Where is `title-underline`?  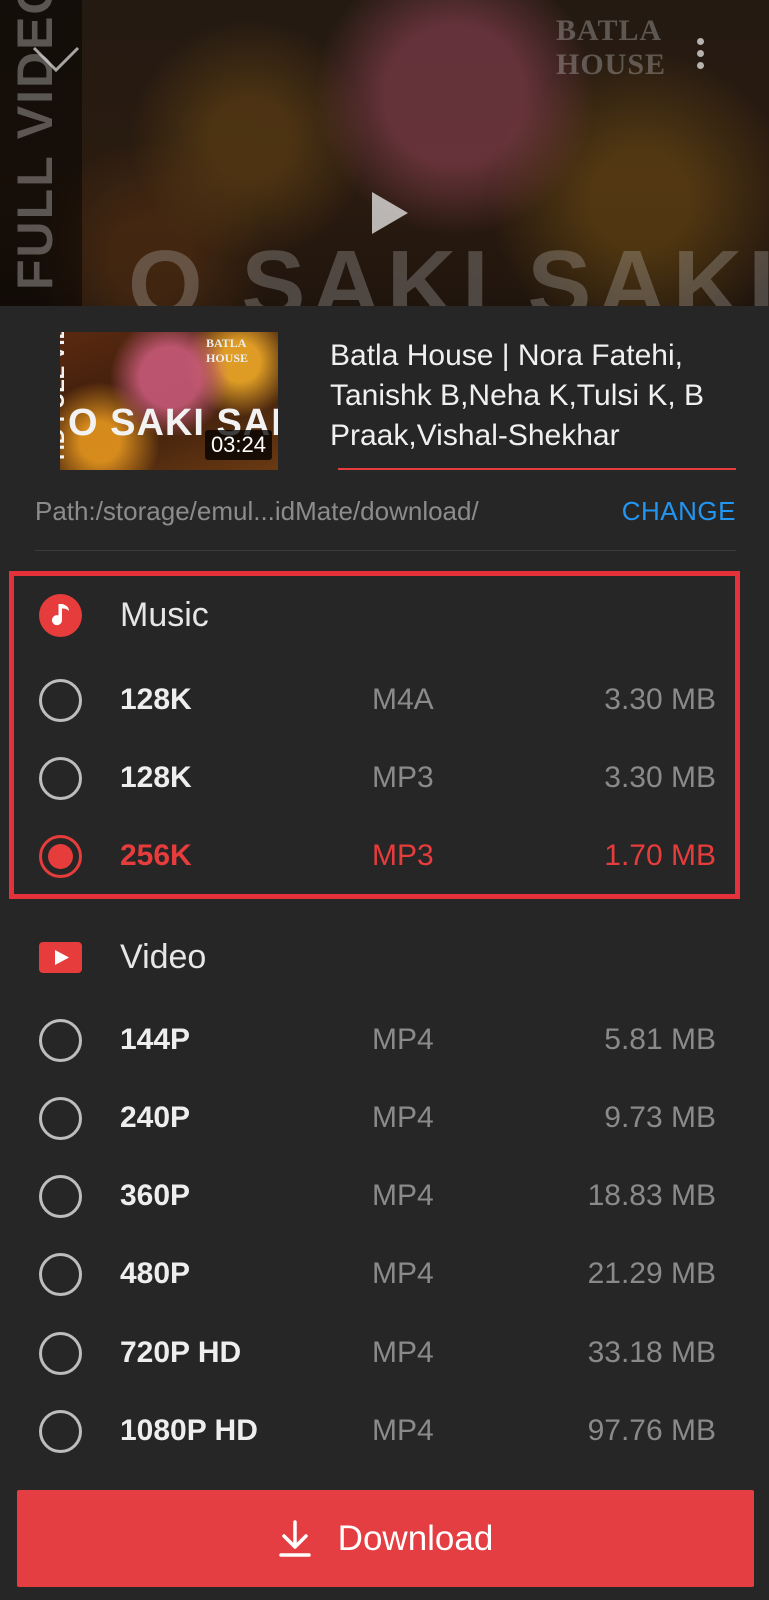 title-underline is located at coordinates (537, 469).